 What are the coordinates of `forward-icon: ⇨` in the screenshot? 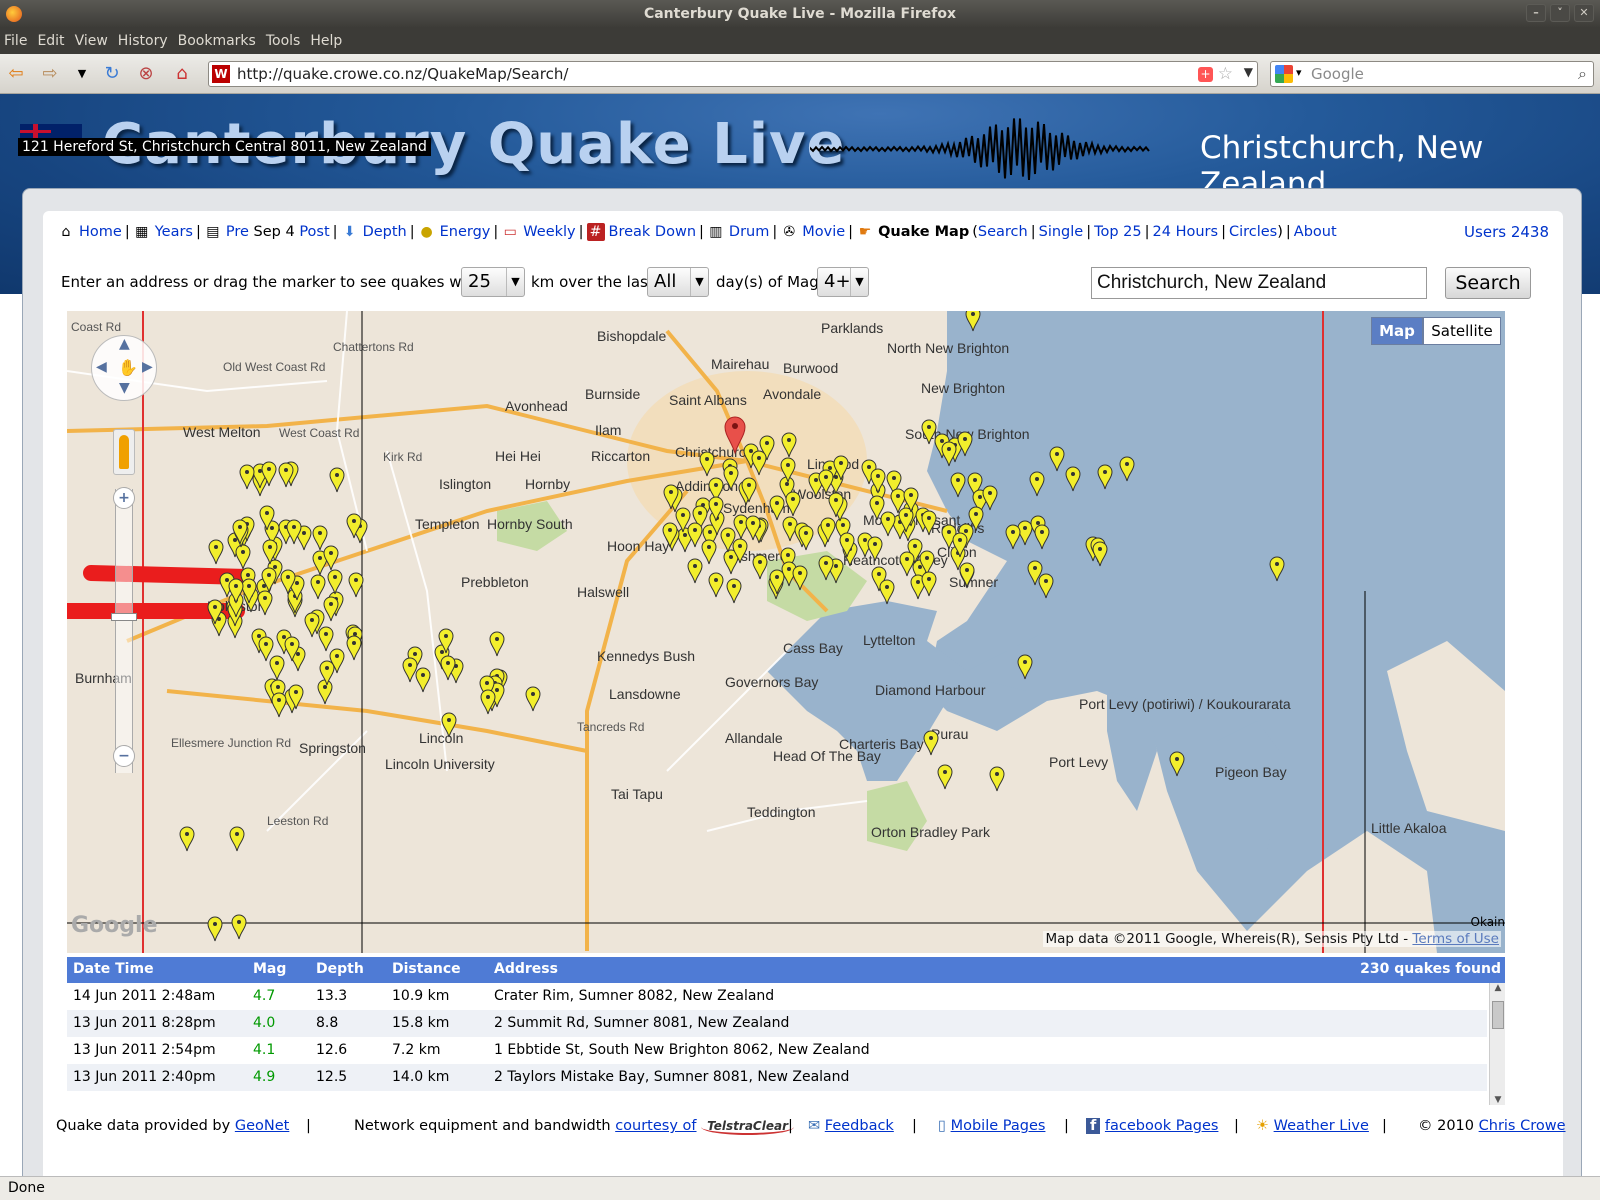 It's located at (50, 74).